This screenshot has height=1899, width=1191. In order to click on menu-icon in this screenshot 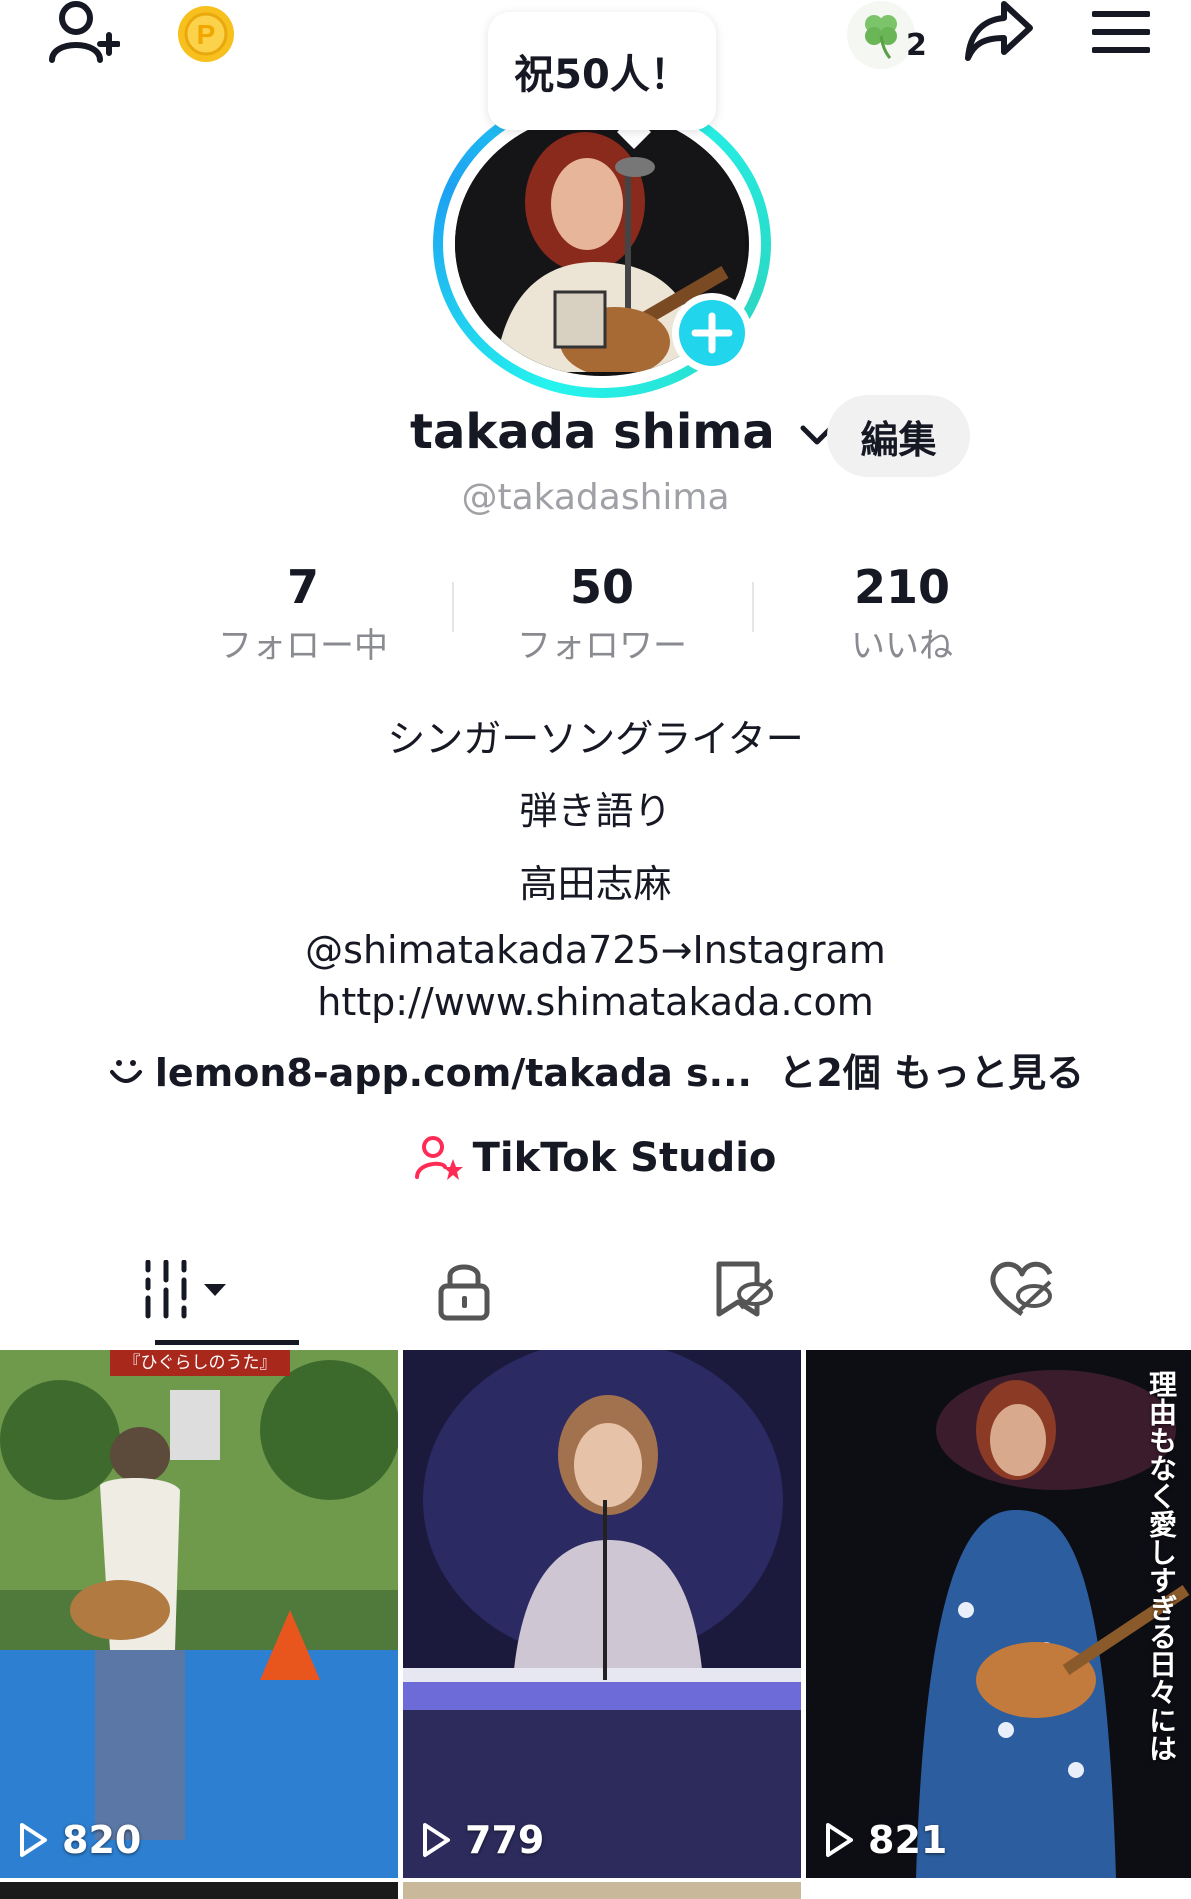, I will do `click(1121, 32)`.